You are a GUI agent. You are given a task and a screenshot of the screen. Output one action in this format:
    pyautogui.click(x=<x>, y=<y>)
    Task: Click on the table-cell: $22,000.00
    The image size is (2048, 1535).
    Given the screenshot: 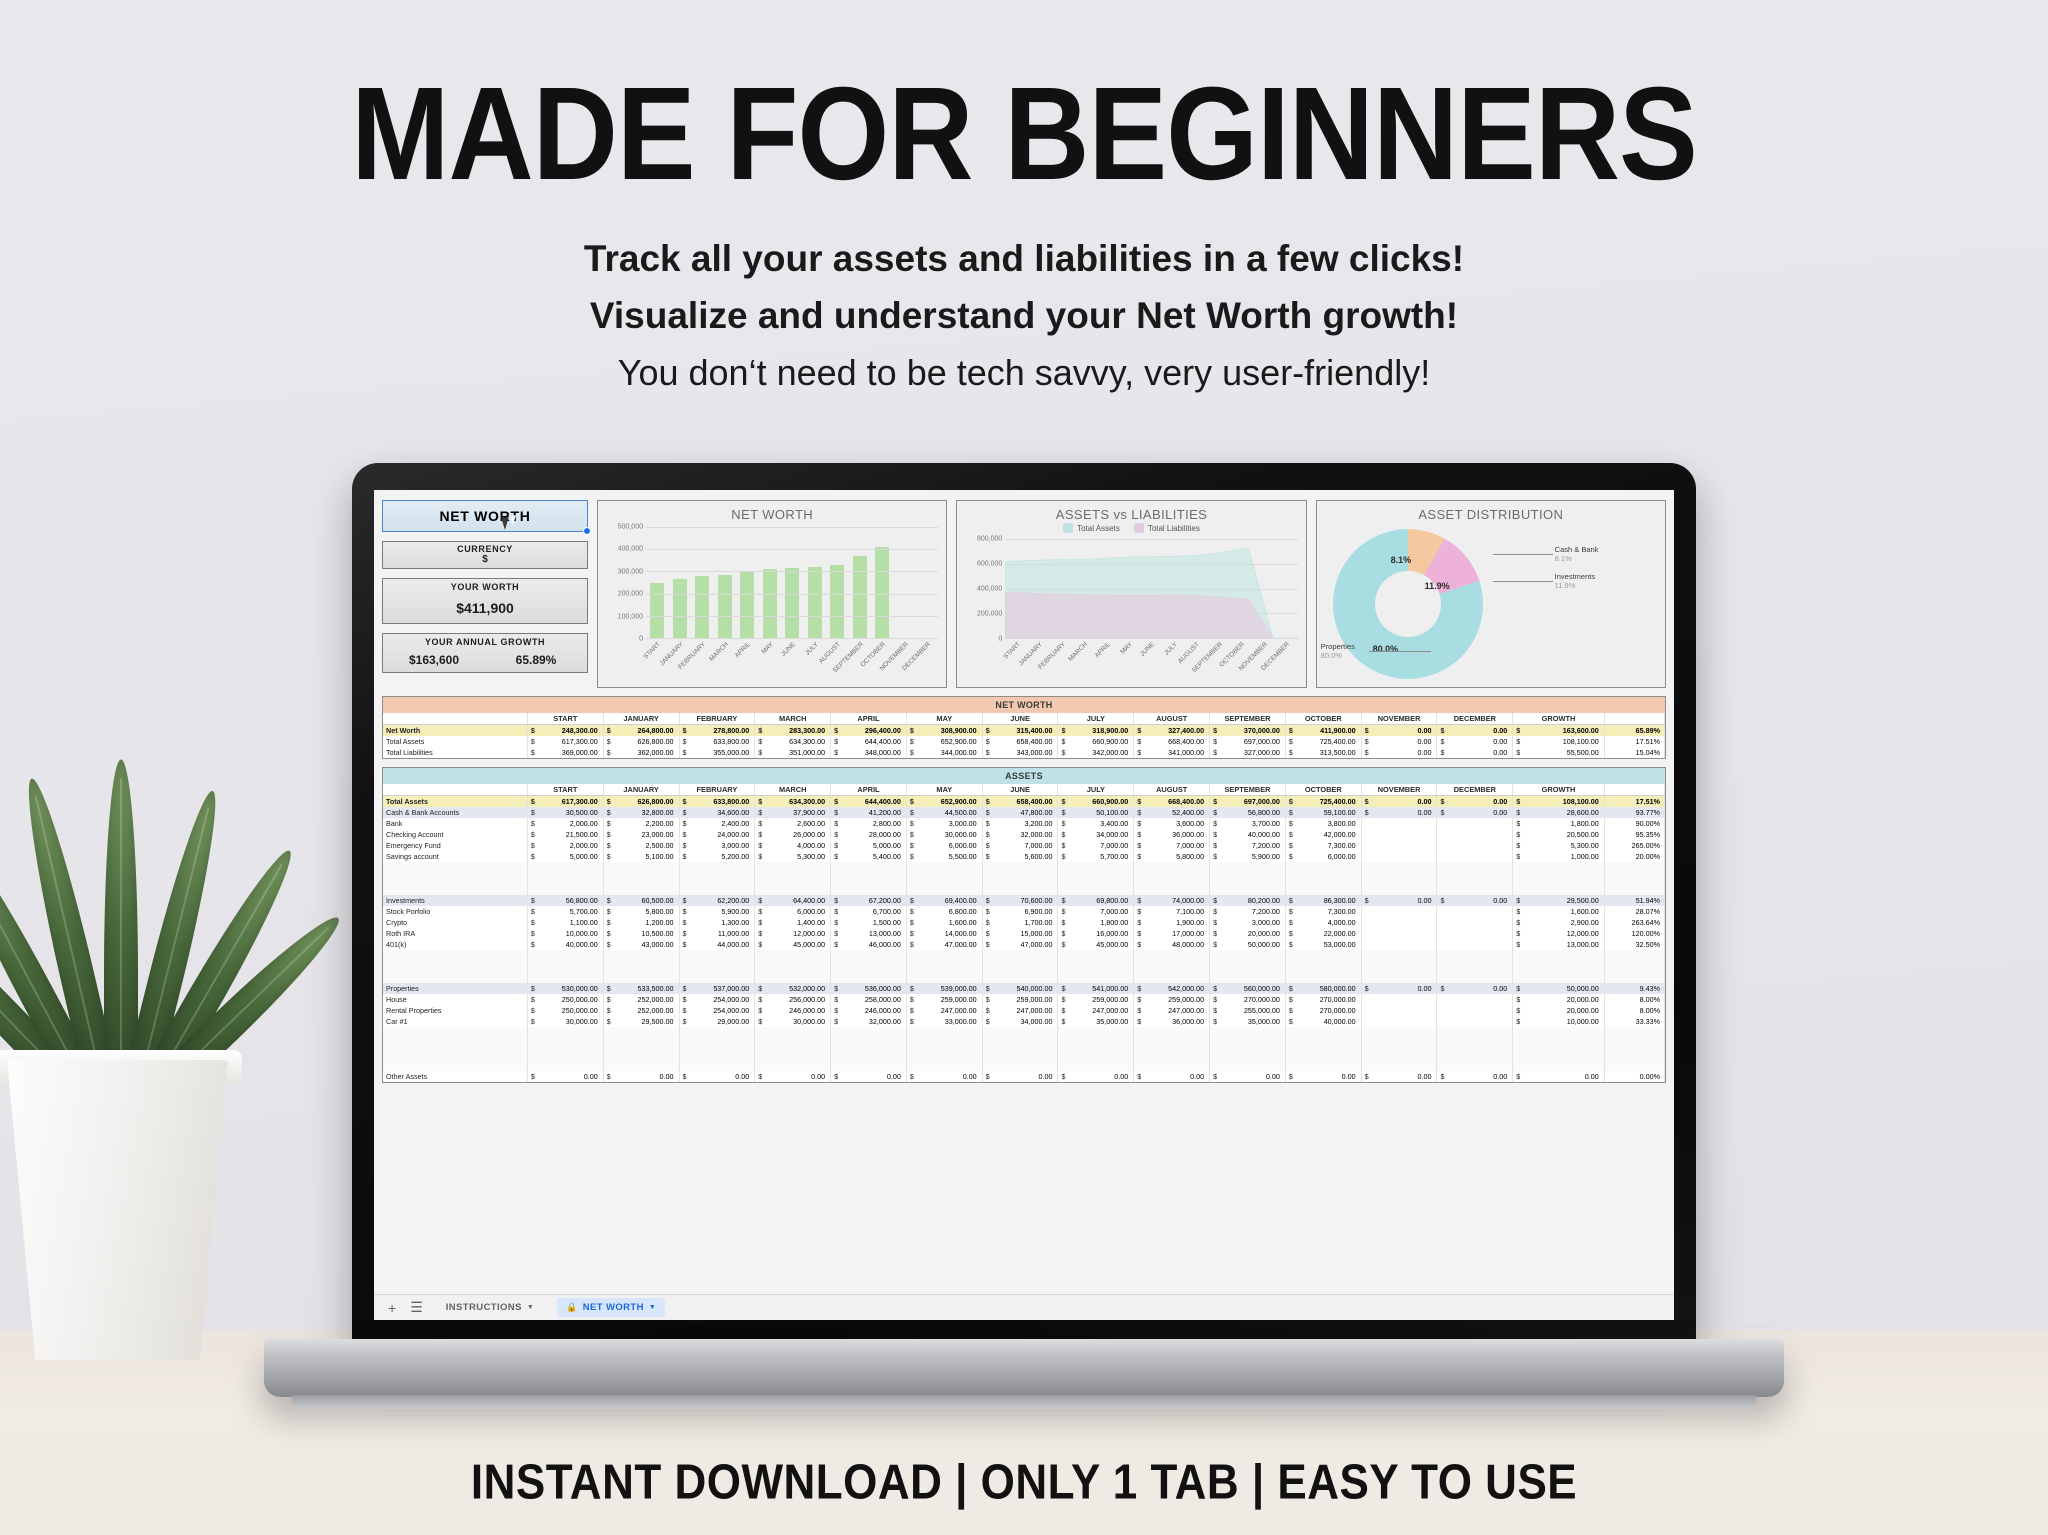 What is the action you would take?
    pyautogui.click(x=1323, y=933)
    